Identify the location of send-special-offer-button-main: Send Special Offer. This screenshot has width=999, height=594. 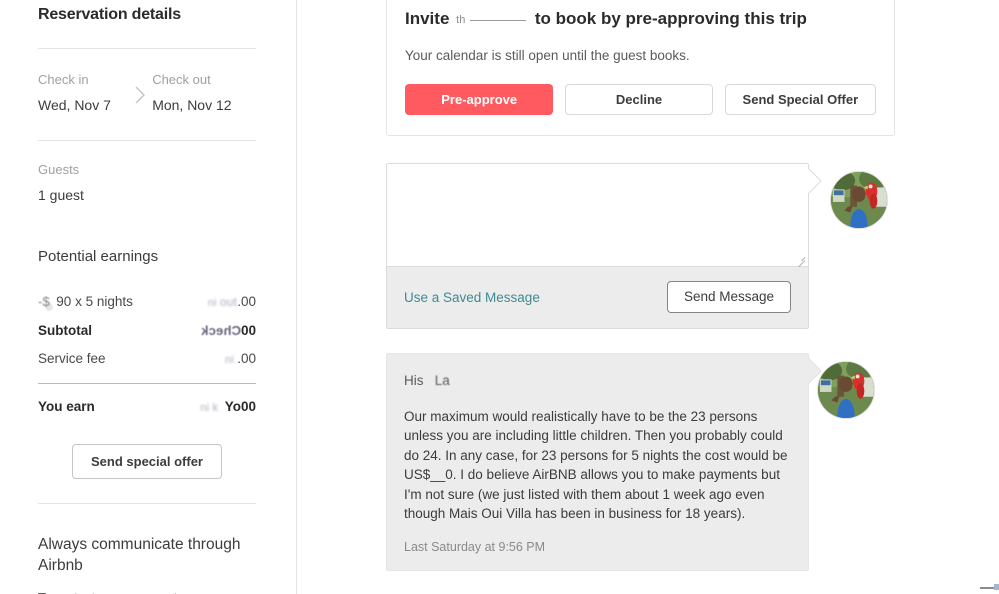
(800, 99).